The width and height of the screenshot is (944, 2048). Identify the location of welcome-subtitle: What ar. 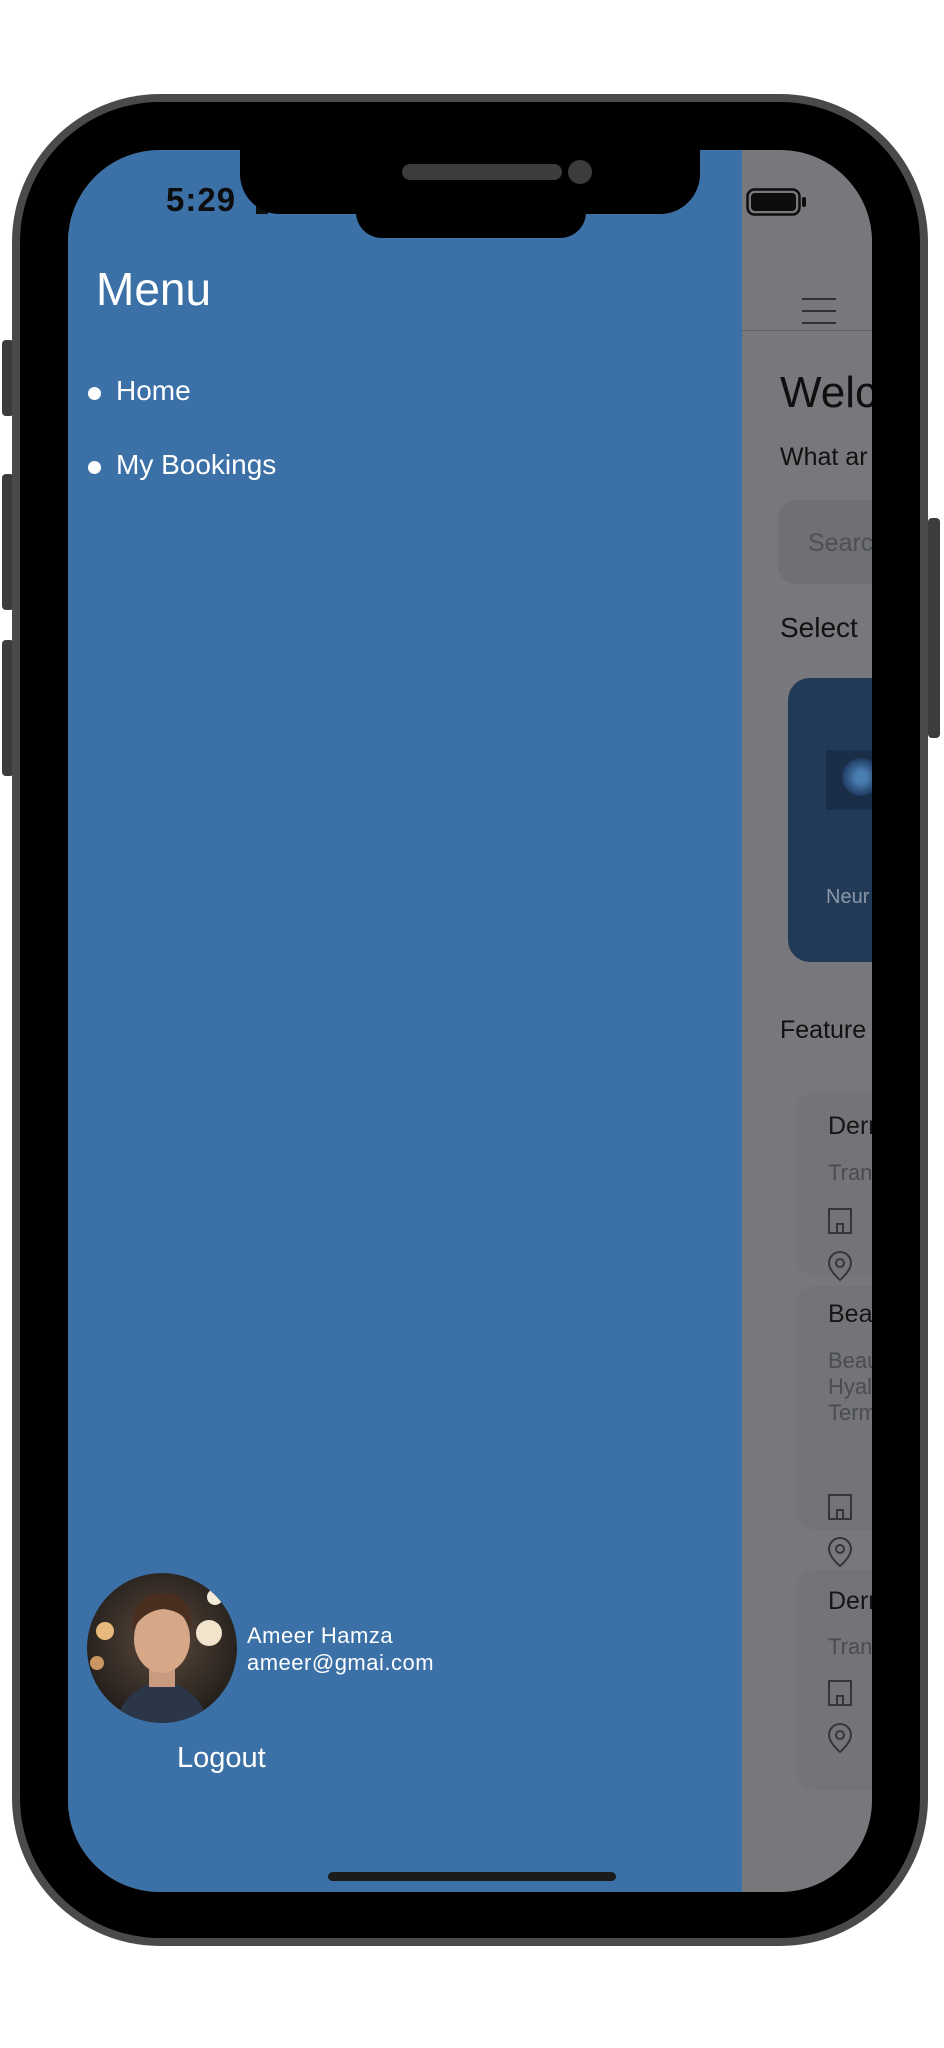
(824, 457).